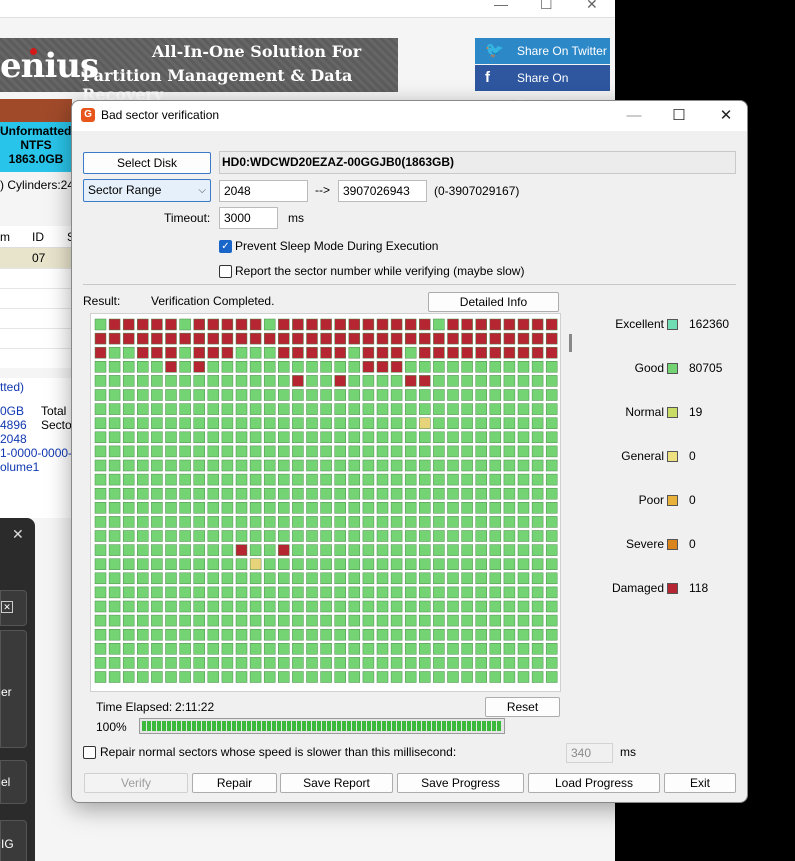 The width and height of the screenshot is (795, 861). I want to click on detailed-info-button: Detailed Info, so click(493, 302).